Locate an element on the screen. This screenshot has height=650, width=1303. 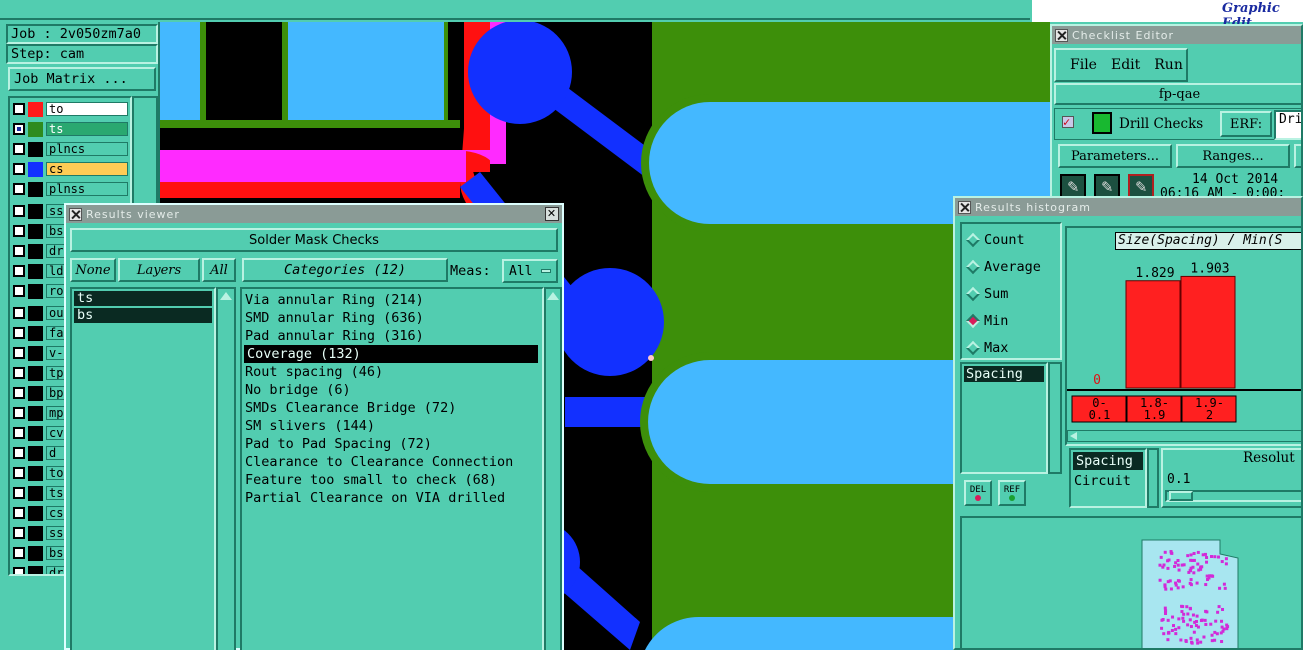
layer-list-item: ts is located at coordinates (143, 298).